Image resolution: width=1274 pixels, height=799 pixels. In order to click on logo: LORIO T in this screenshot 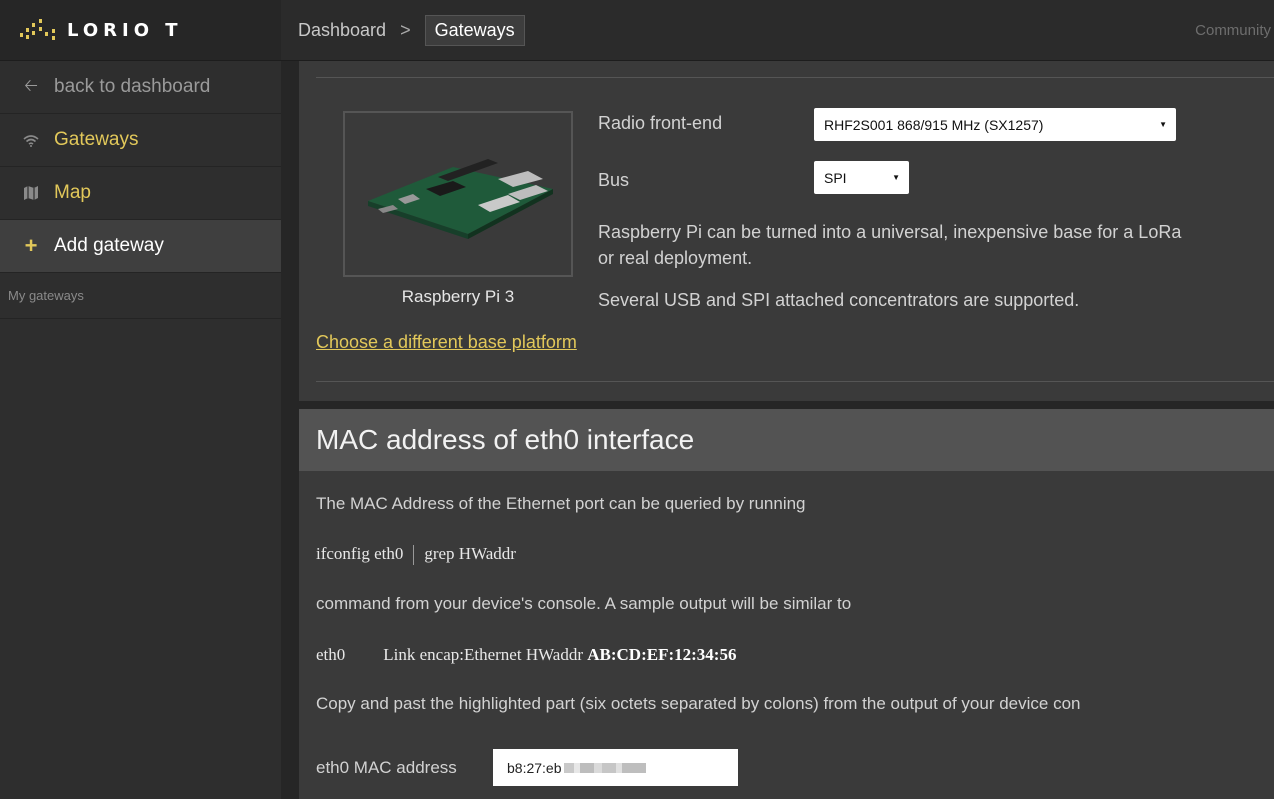, I will do `click(140, 30)`.